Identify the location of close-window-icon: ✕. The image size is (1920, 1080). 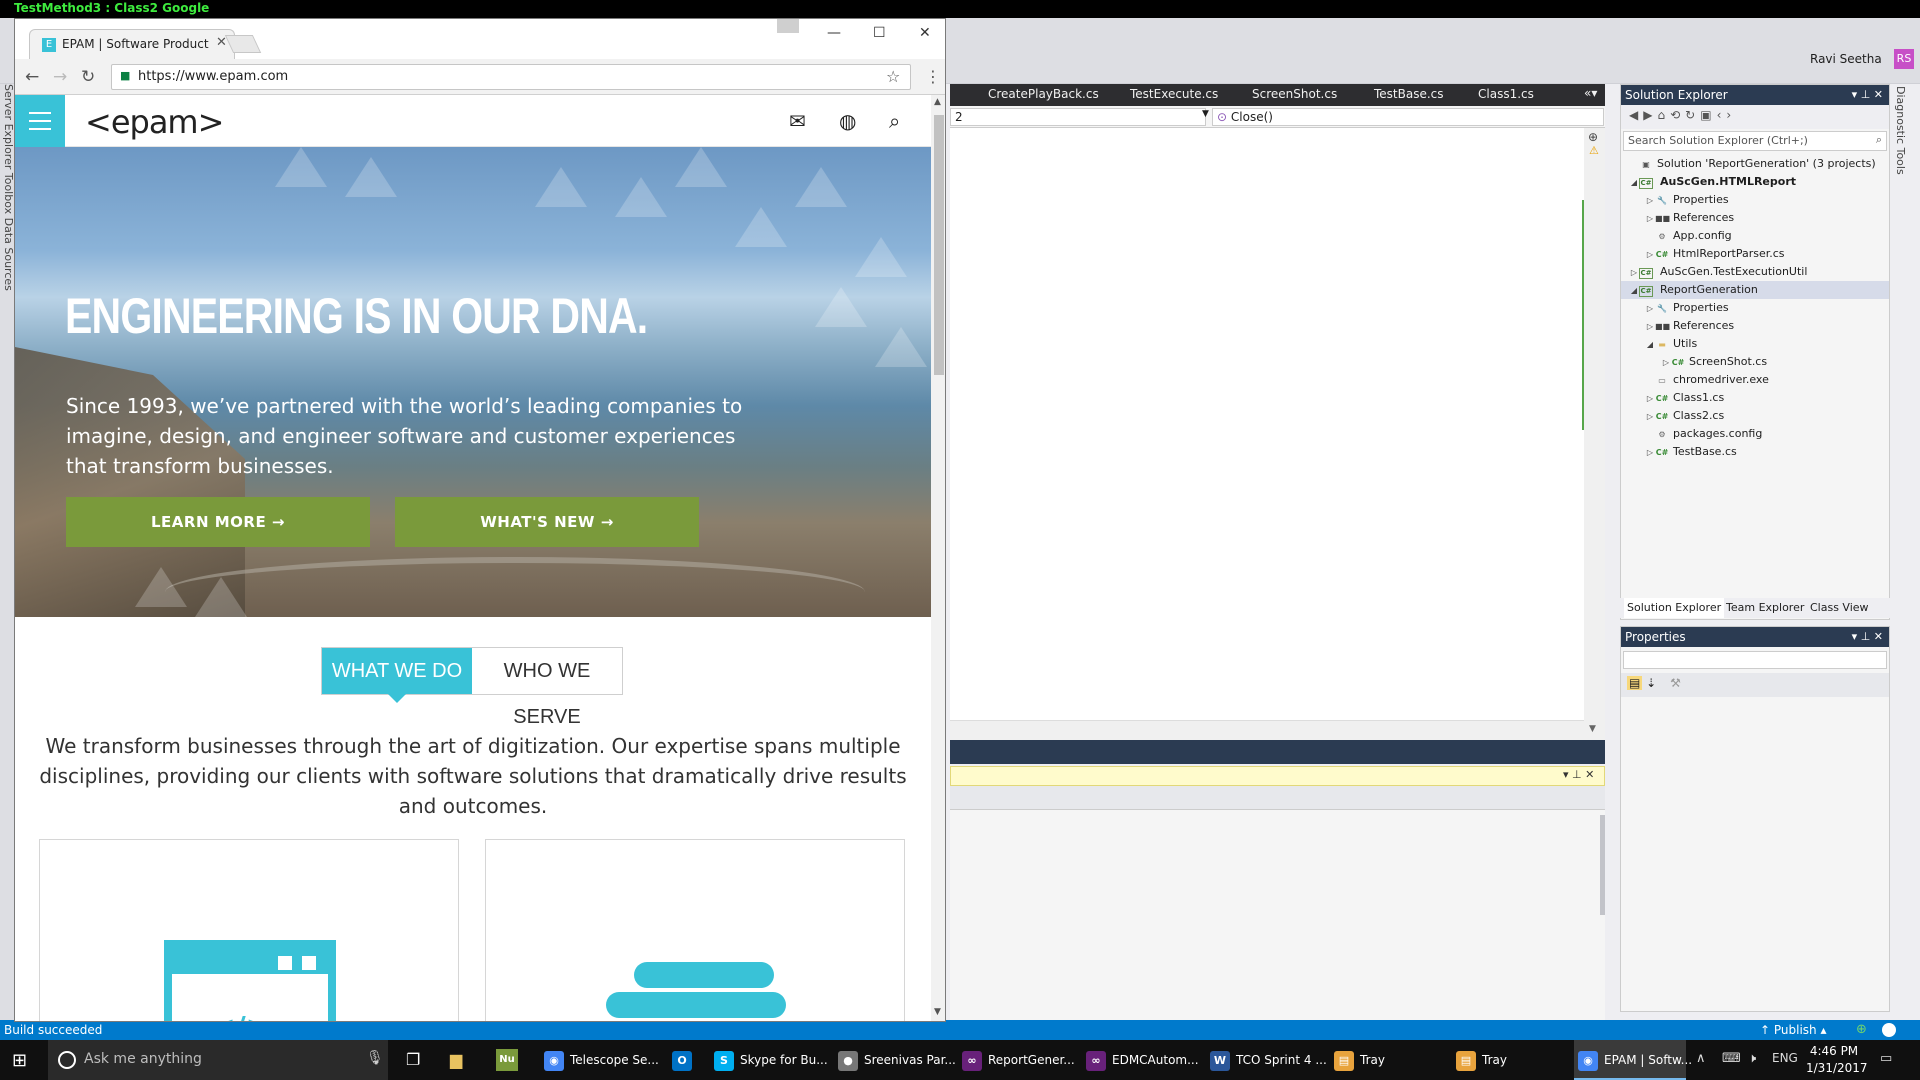
(925, 33).